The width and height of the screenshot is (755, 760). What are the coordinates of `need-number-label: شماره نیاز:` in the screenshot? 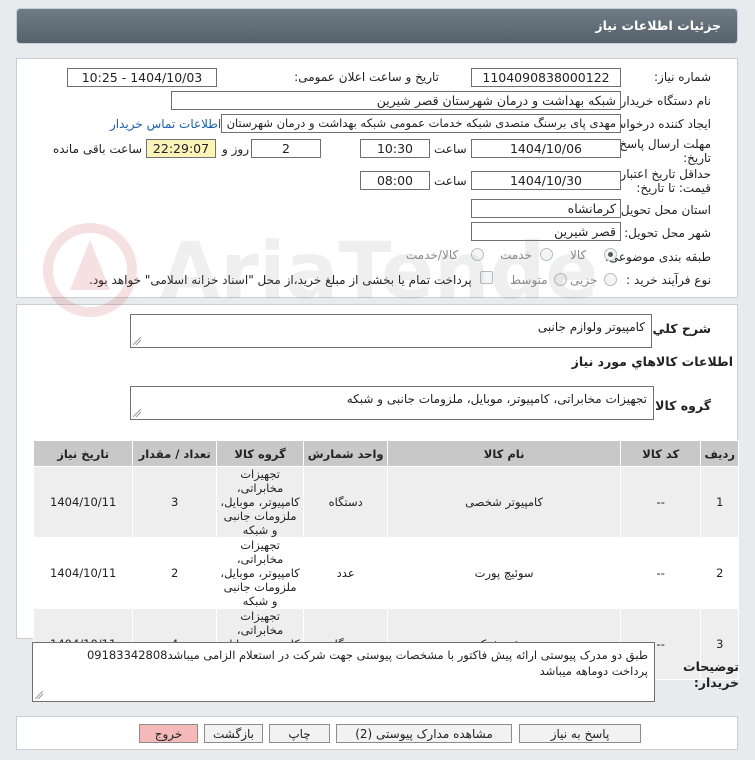 It's located at (682, 77).